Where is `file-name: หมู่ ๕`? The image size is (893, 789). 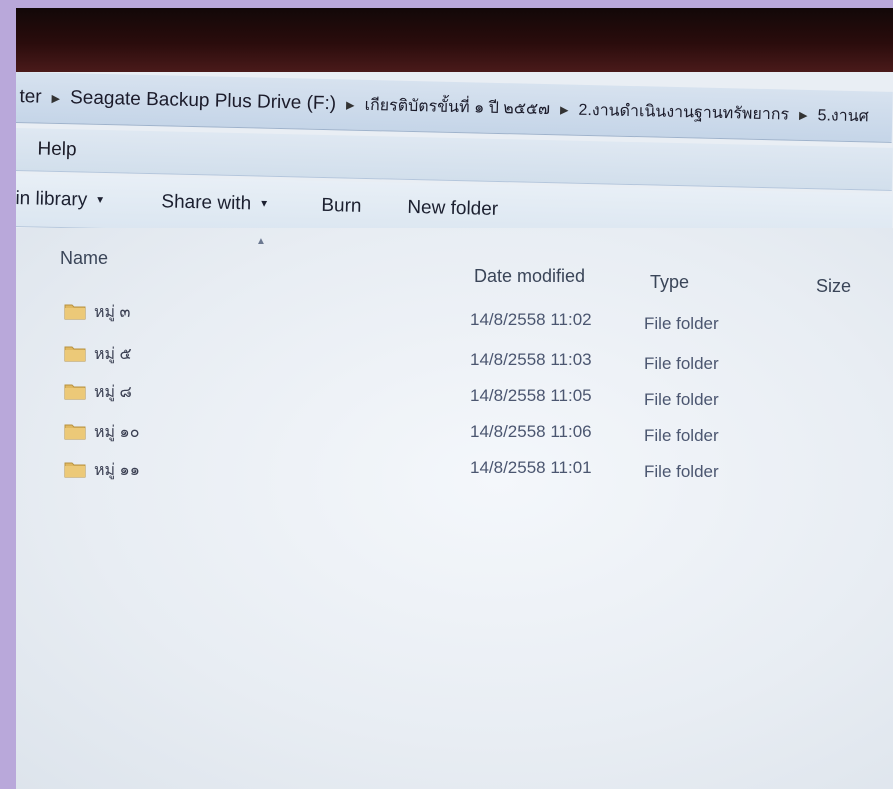
file-name: หมู่ ๕ is located at coordinates (113, 354).